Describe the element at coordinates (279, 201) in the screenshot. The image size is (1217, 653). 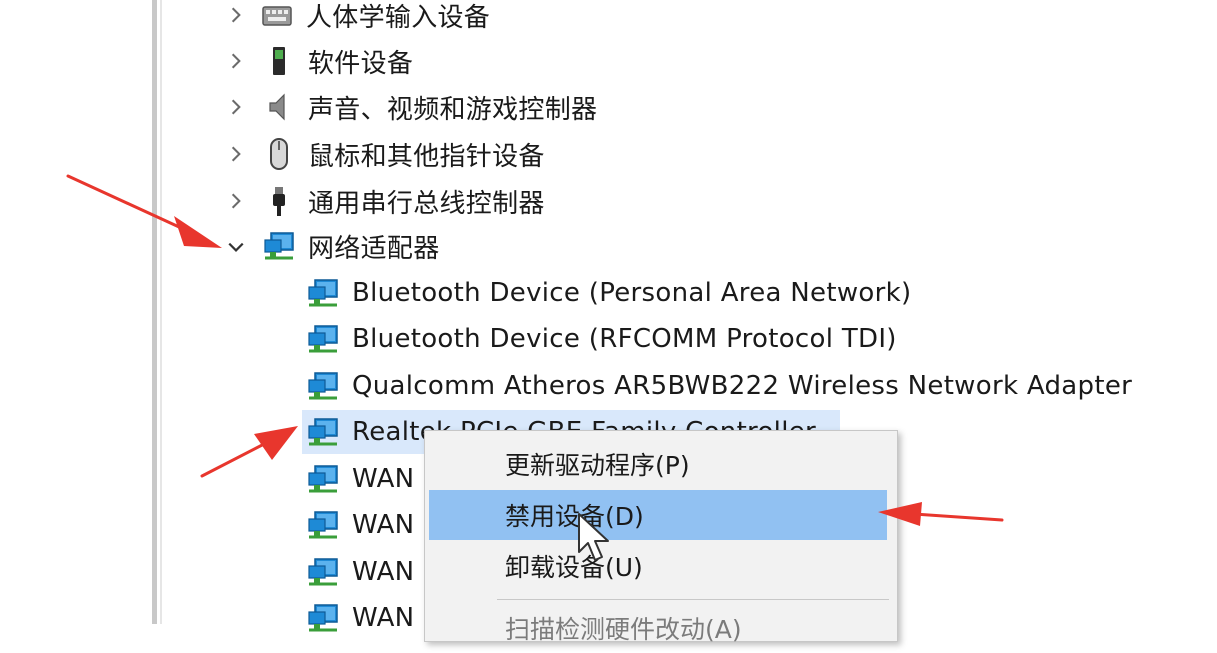
I see `usb-icon` at that location.